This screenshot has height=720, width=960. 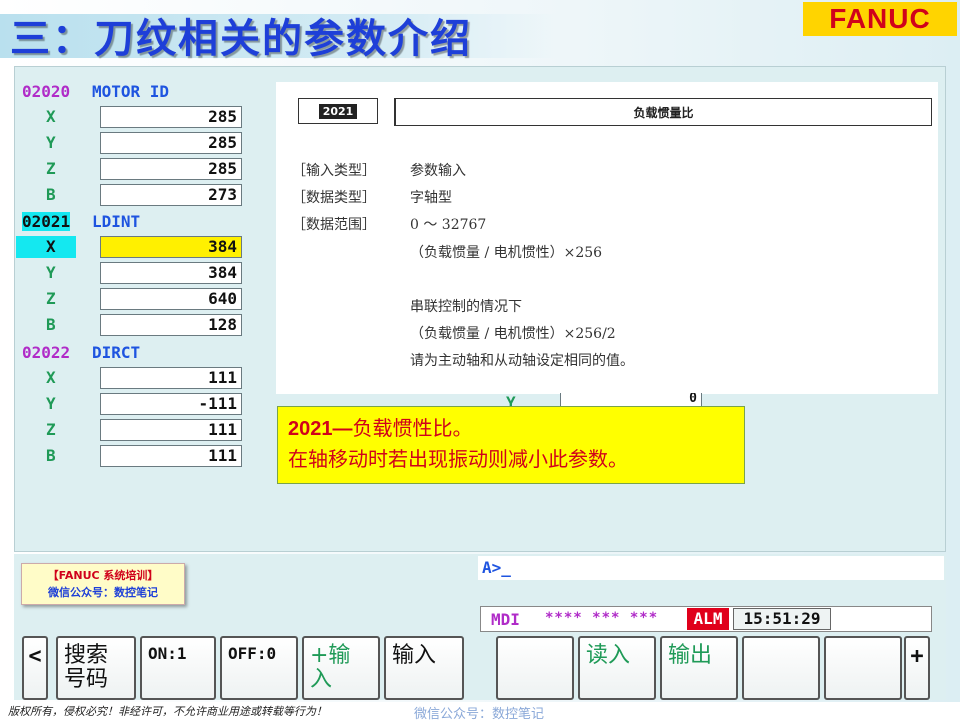 I want to click on note-line-2: 在轴移动时若出现振动则减小此参数。, so click(x=458, y=459).